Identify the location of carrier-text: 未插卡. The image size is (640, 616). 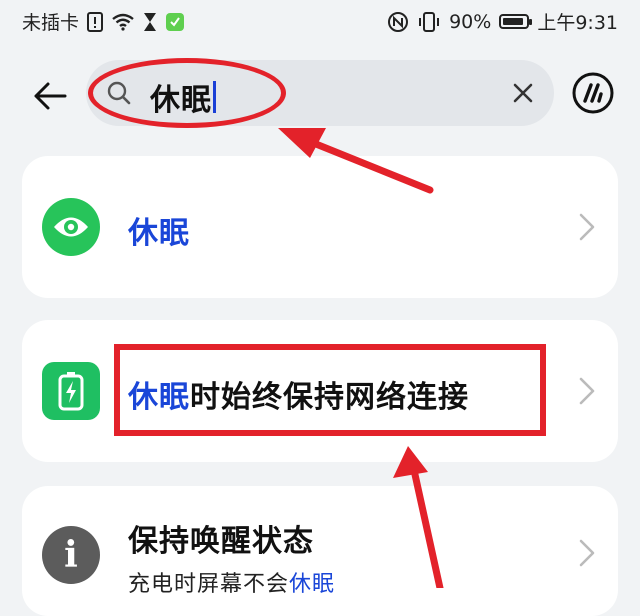
(51, 23).